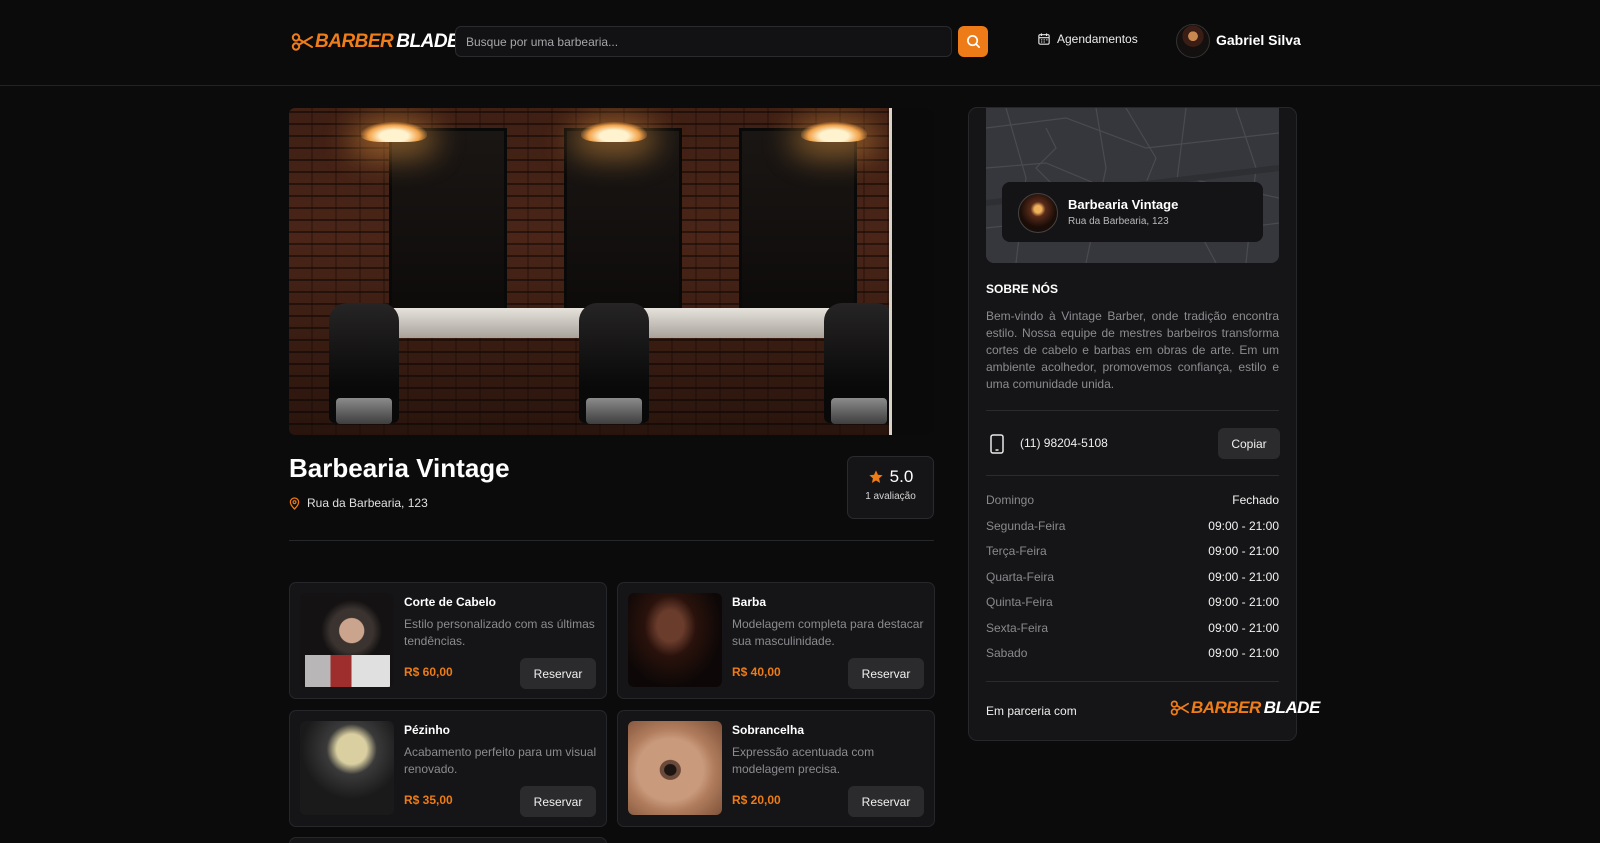  Describe the element at coordinates (1132, 506) in the screenshot. I see `hours-row: Domingo Fechado` at that location.